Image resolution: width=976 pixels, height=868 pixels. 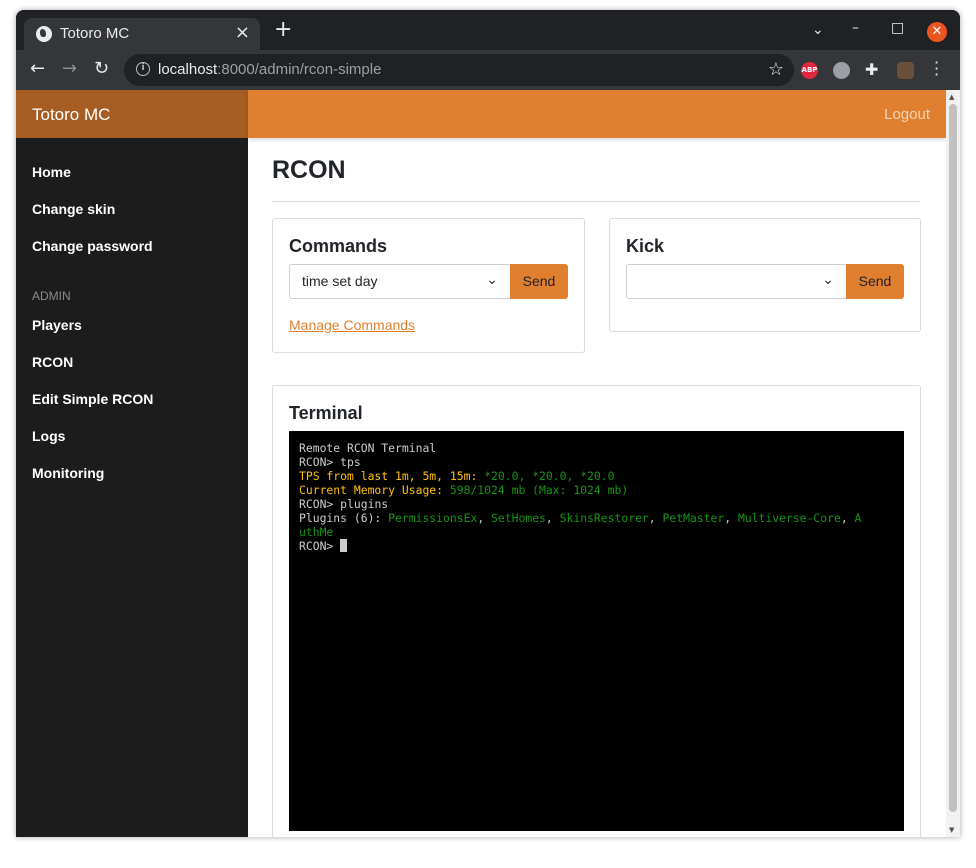 What do you see at coordinates (143, 69) in the screenshot?
I see `site-info-icon: i` at bounding box center [143, 69].